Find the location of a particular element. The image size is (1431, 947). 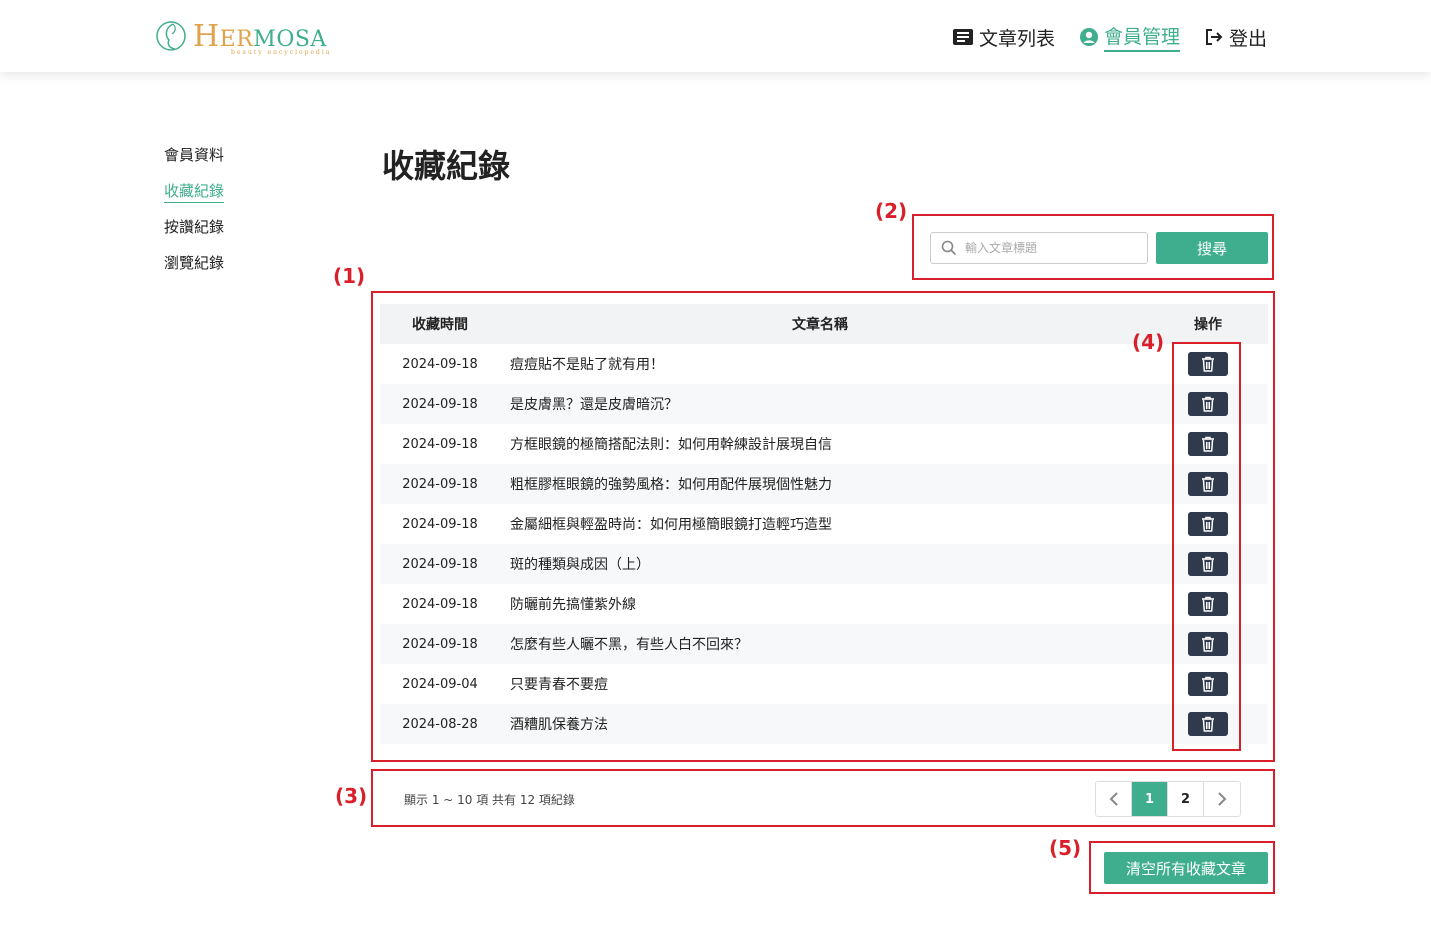

row-date: 2024-08-28 is located at coordinates (436, 724).